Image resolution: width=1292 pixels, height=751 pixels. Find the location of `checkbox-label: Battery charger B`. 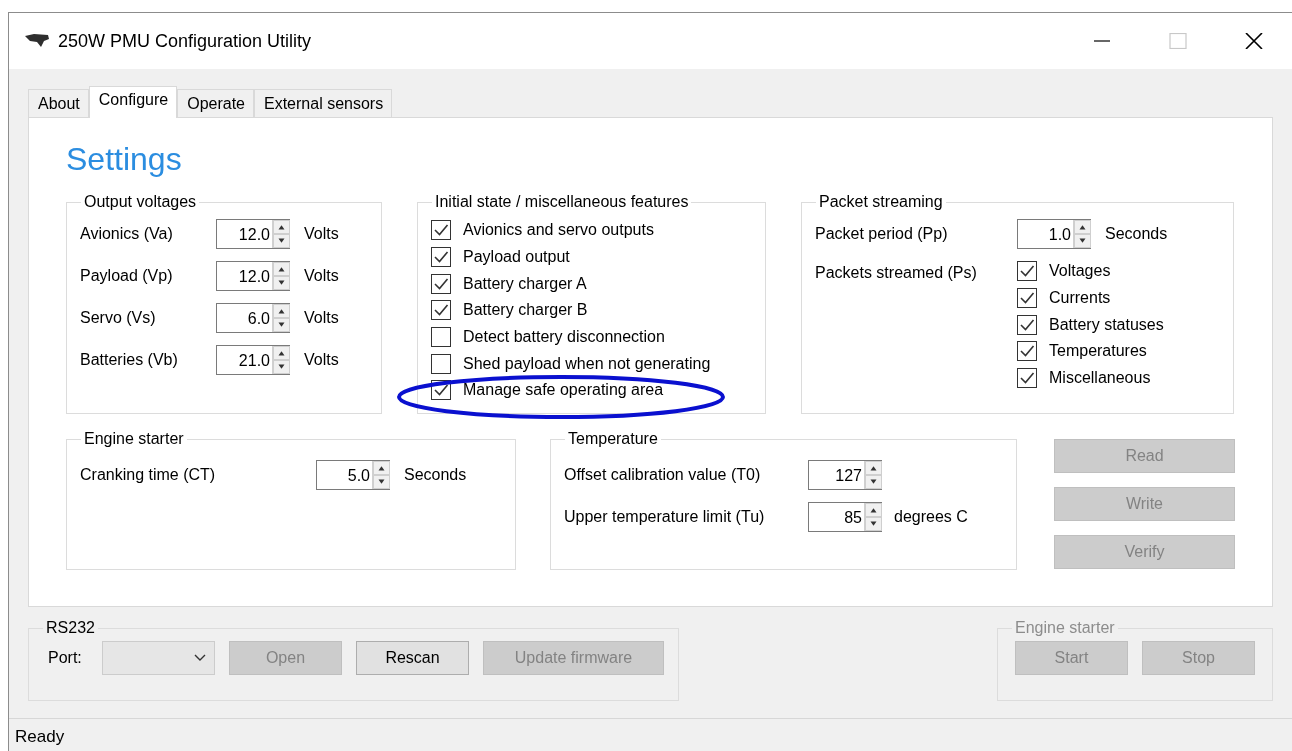

checkbox-label: Battery charger B is located at coordinates (525, 310).